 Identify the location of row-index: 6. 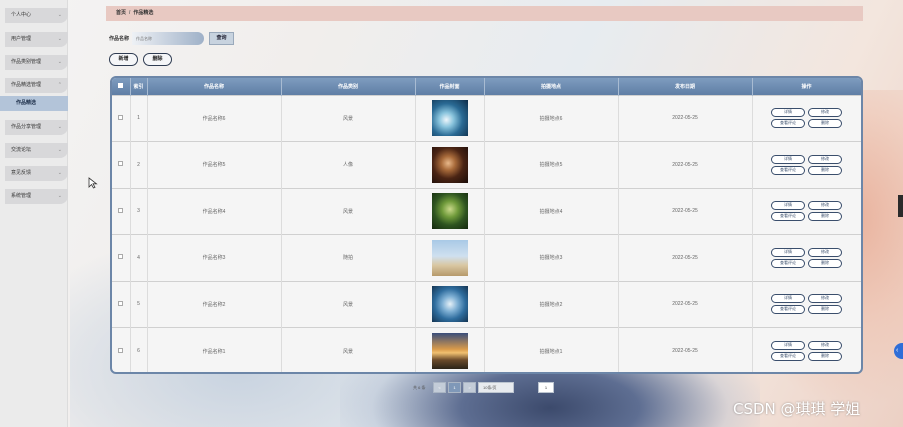
(139, 349).